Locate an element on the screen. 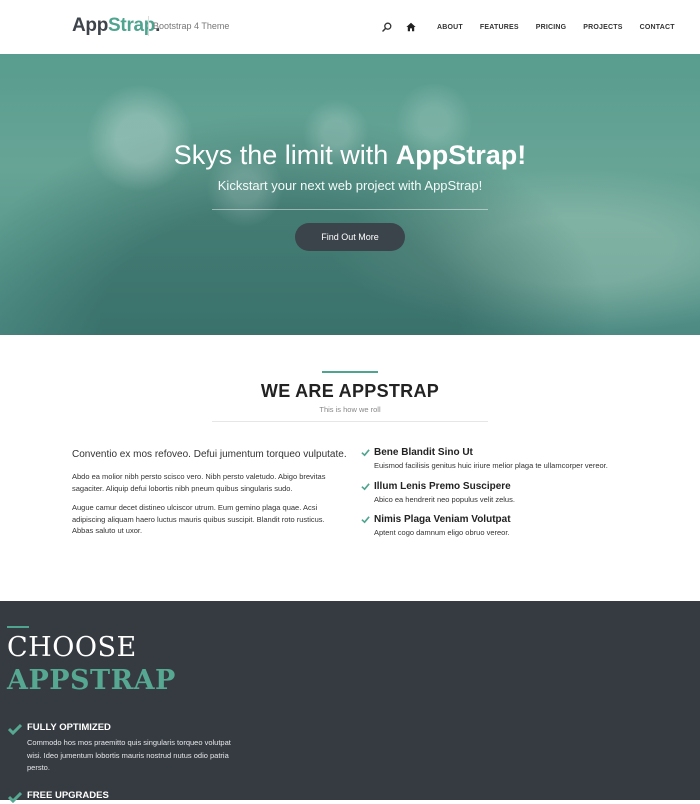  hero-title-light: Skys the limit with is located at coordinates (284, 155).